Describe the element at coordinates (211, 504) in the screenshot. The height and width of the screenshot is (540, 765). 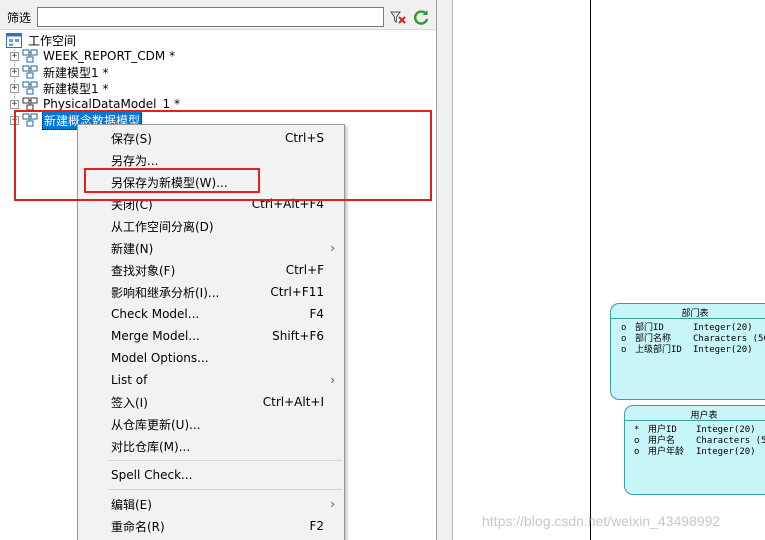
I see `menu-item-edit: 编辑(E) ›` at that location.